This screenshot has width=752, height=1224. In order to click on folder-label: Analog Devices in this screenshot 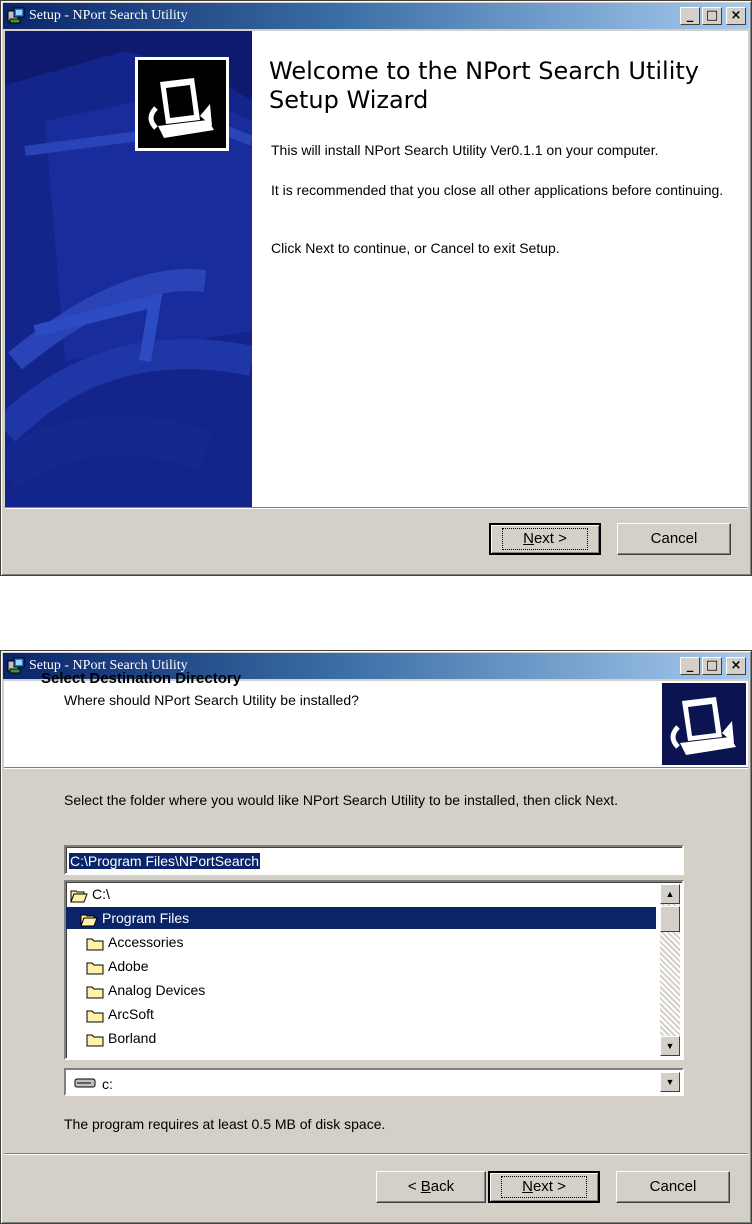, I will do `click(157, 990)`.